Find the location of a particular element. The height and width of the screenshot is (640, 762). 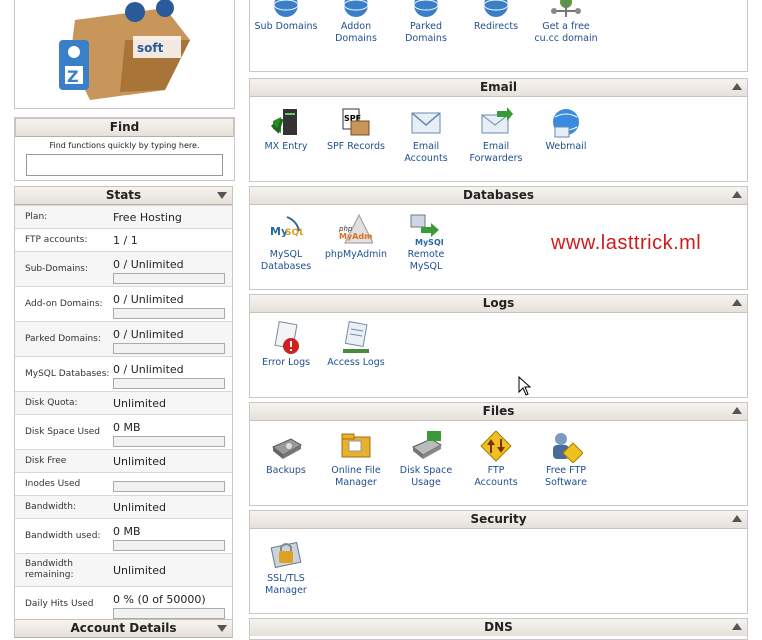

softaculous-logo: soft Z is located at coordinates (124, 54).